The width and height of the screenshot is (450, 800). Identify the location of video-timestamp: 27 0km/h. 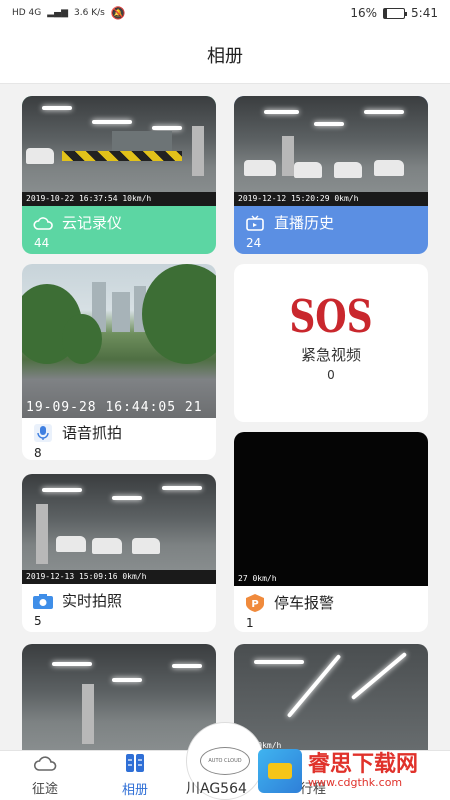
(257, 578).